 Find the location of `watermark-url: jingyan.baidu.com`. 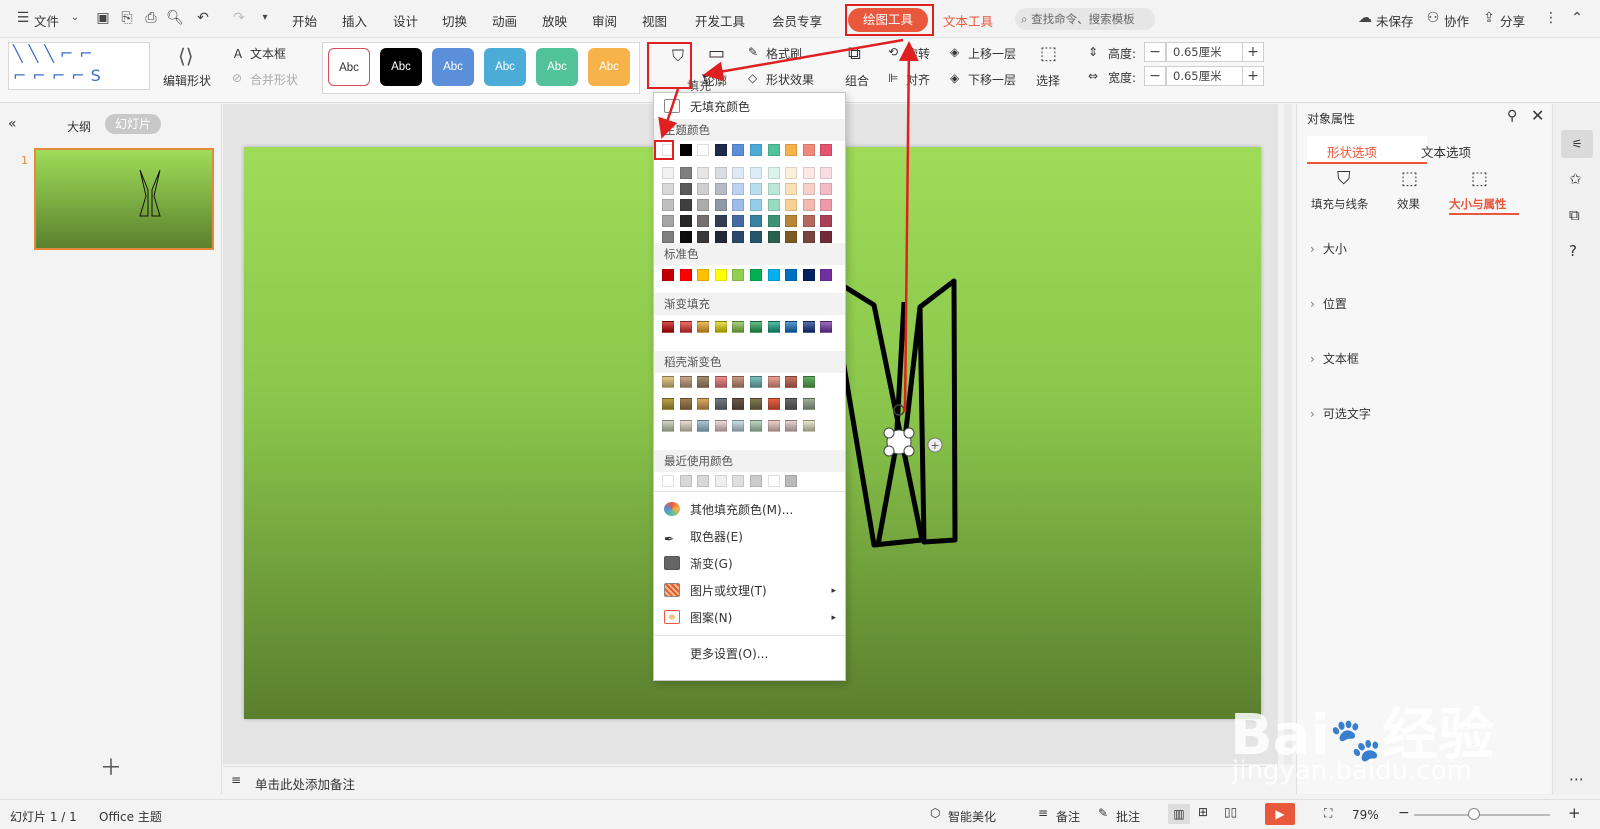

watermark-url: jingyan.baidu.com is located at coordinates (1352, 771).